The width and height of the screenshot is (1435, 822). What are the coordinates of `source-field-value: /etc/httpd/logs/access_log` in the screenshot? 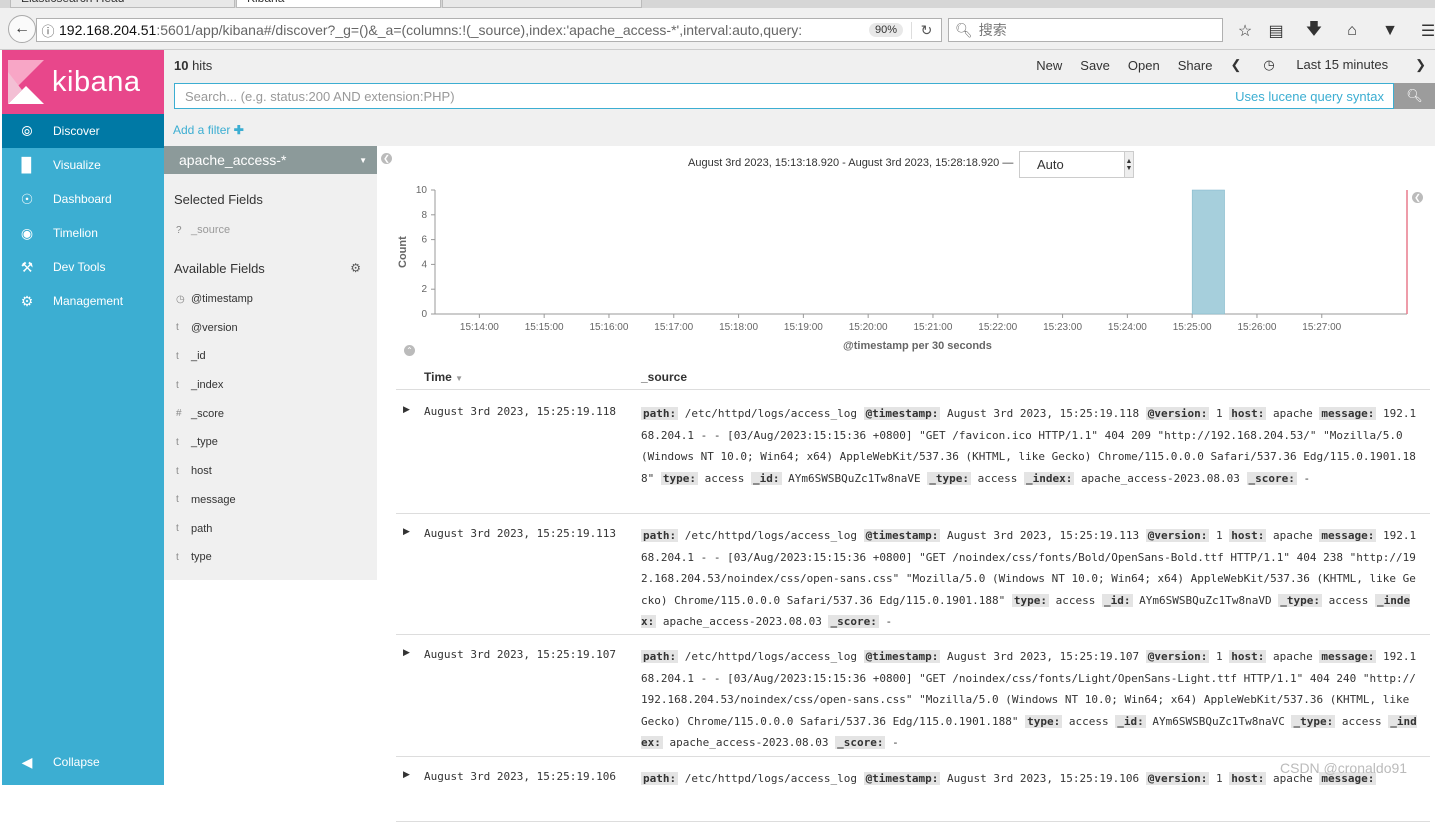 It's located at (770, 778).